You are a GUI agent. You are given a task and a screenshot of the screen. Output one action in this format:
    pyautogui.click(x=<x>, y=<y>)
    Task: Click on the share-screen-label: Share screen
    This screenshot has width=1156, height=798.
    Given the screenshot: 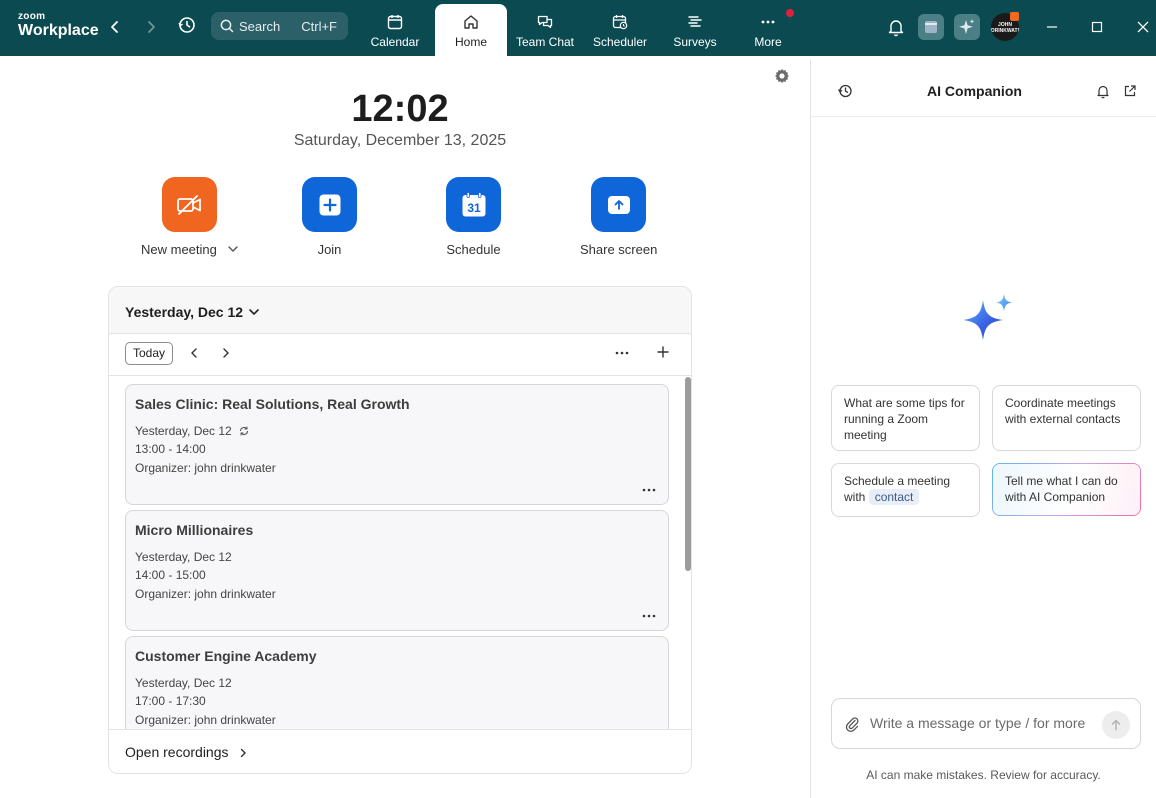 What is the action you would take?
    pyautogui.click(x=619, y=249)
    